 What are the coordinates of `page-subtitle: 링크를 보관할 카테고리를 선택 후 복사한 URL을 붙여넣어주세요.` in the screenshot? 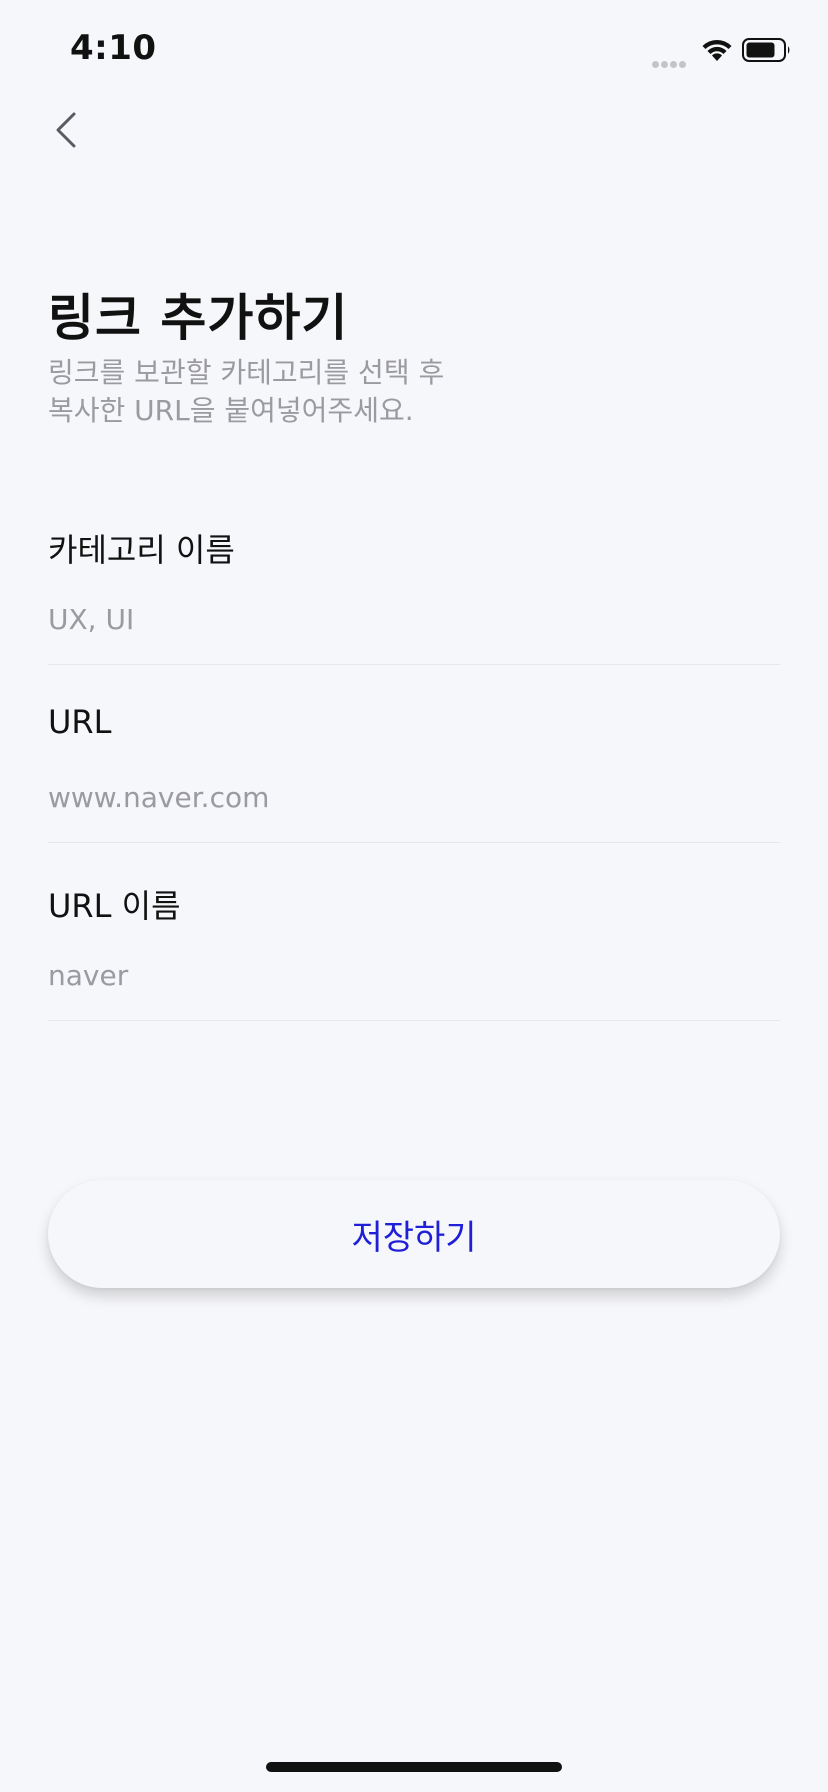 It's located at (246, 392).